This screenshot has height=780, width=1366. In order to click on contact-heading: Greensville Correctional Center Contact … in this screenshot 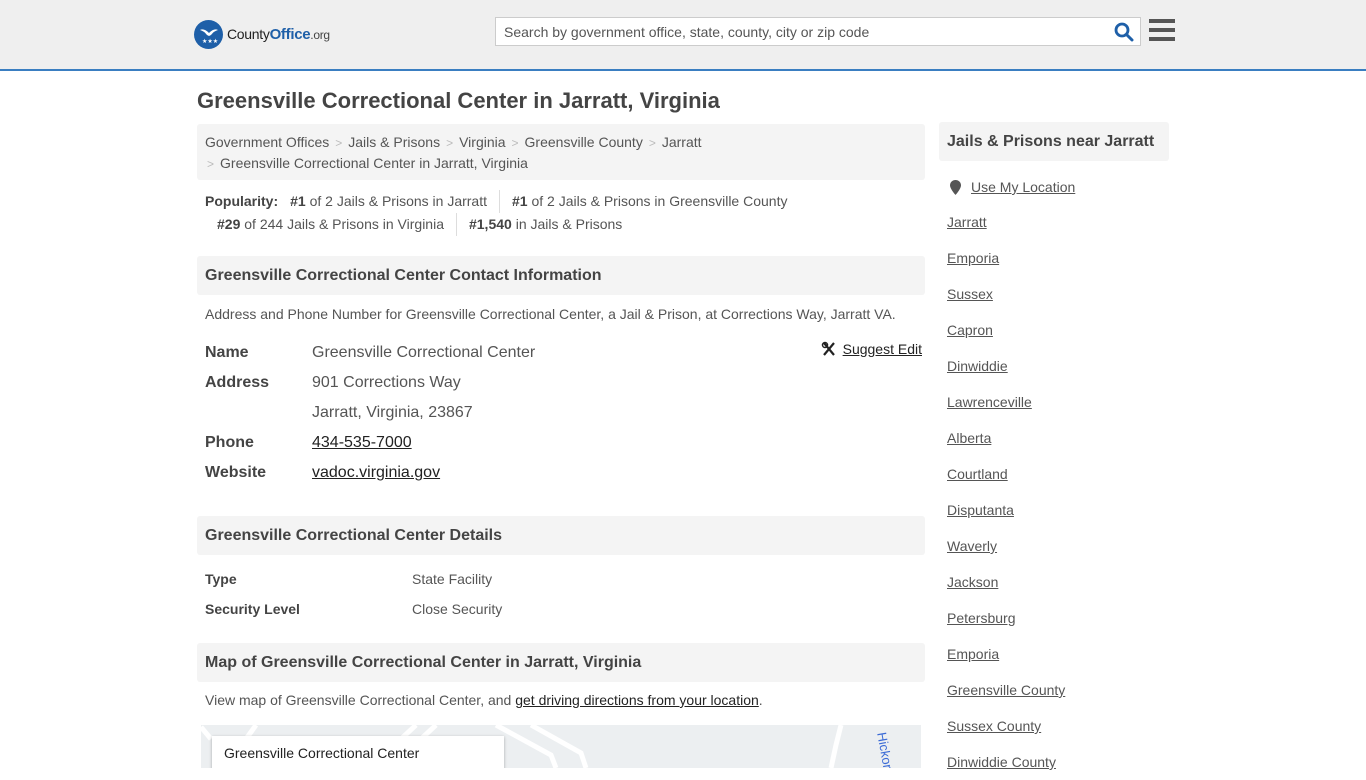, I will do `click(561, 275)`.